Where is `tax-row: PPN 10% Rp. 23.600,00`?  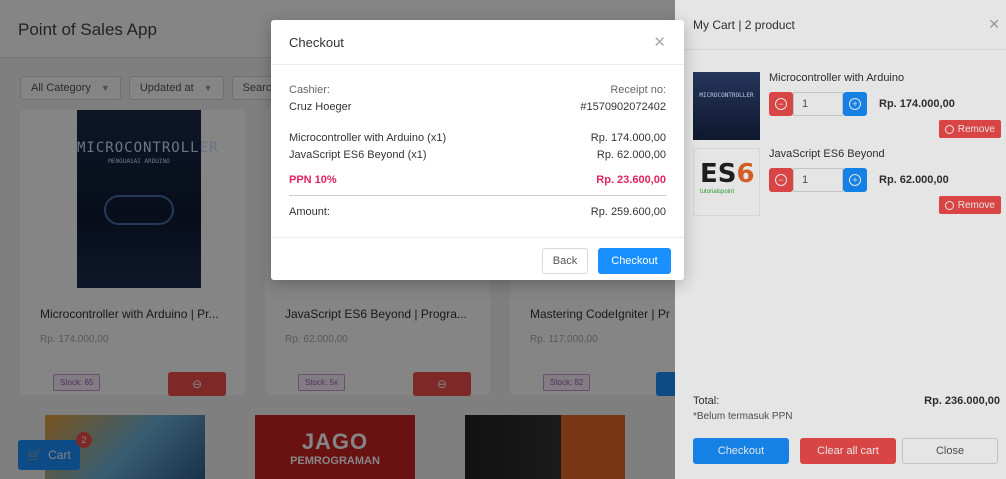 tax-row: PPN 10% Rp. 23.600,00 is located at coordinates (477, 180).